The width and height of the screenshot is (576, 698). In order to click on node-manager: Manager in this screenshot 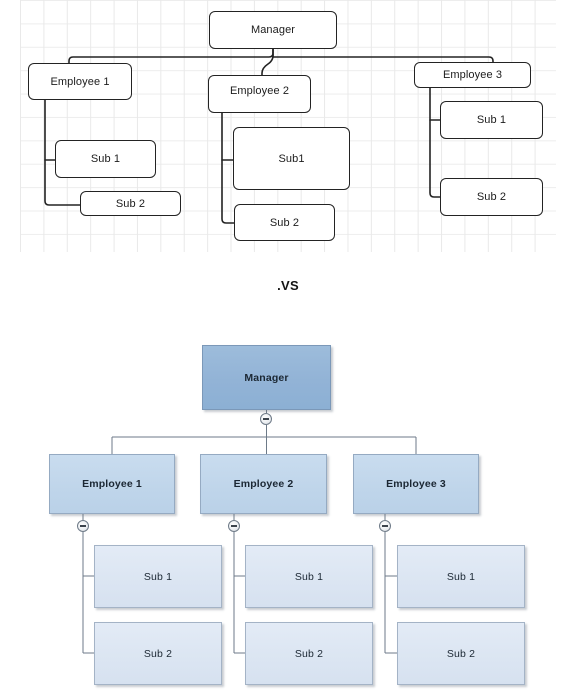, I will do `click(266, 377)`.